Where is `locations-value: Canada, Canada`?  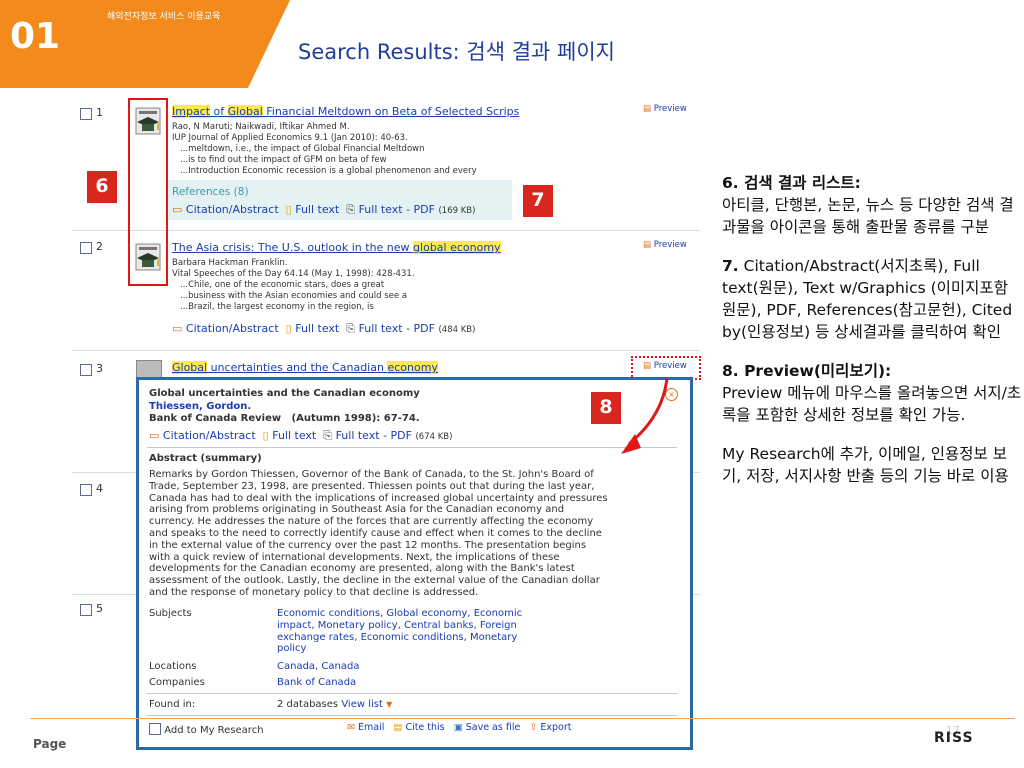 locations-value: Canada, Canada is located at coordinates (318, 666).